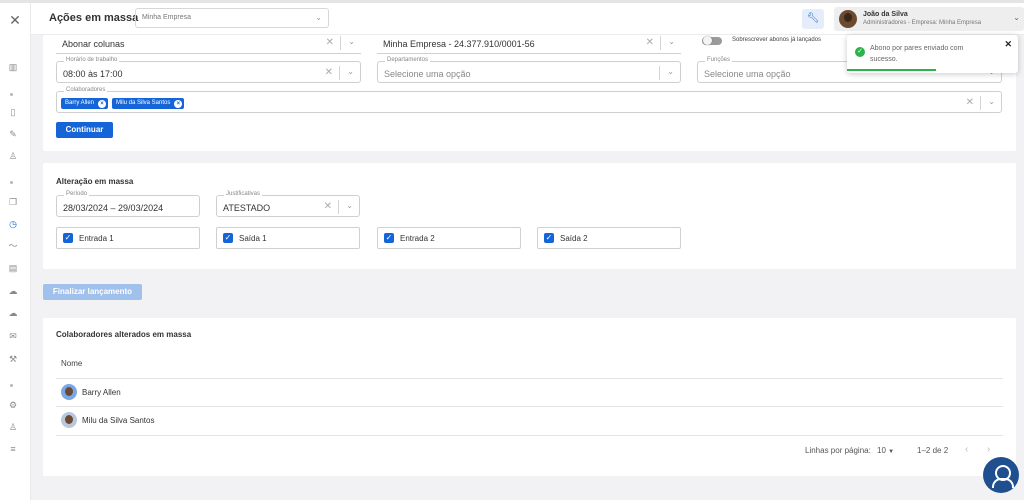 The height and width of the screenshot is (500, 1024). I want to click on wrench-icon: 🔧︎, so click(813, 18).